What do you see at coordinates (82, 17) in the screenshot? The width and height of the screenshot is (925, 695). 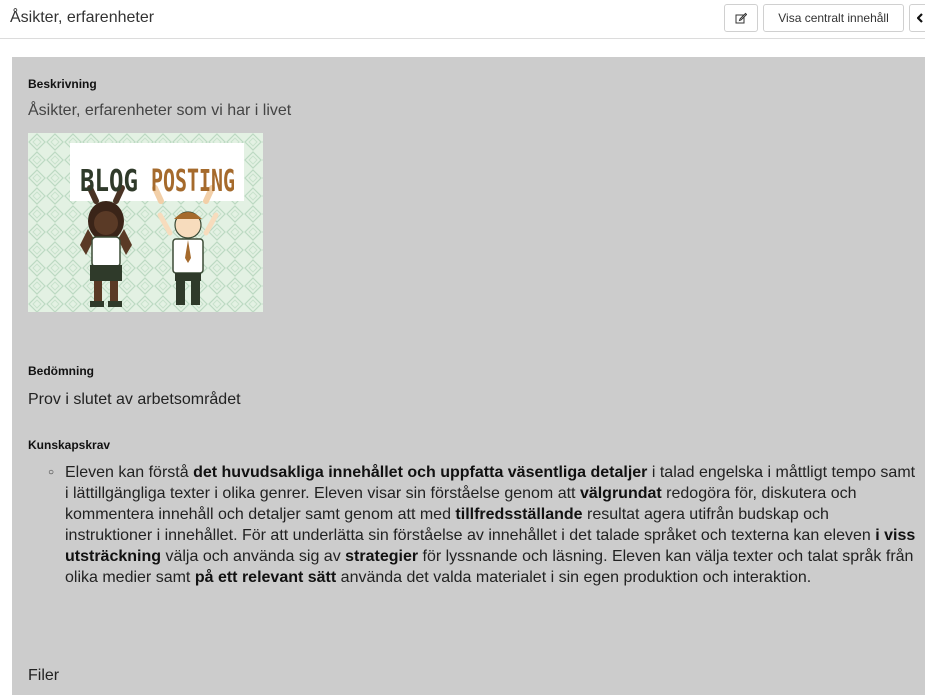 I see `page-title: Åsikter, erfarenheter` at bounding box center [82, 17].